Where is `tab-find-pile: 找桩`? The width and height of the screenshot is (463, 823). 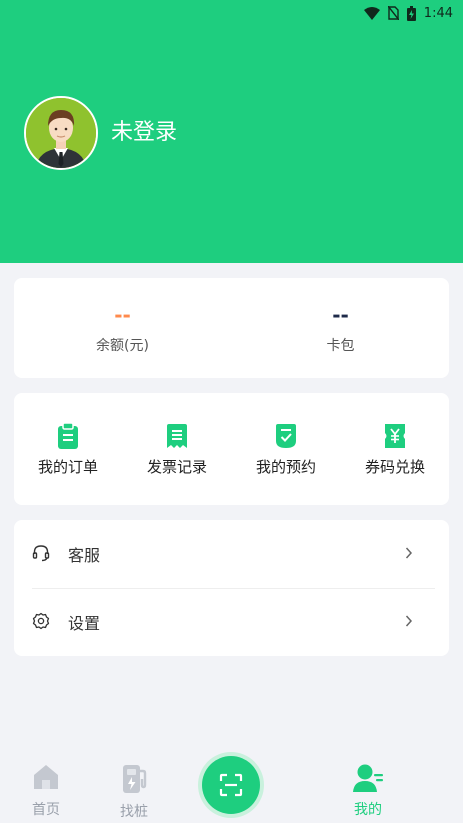
tab-find-pile: 找桩 is located at coordinates (134, 792).